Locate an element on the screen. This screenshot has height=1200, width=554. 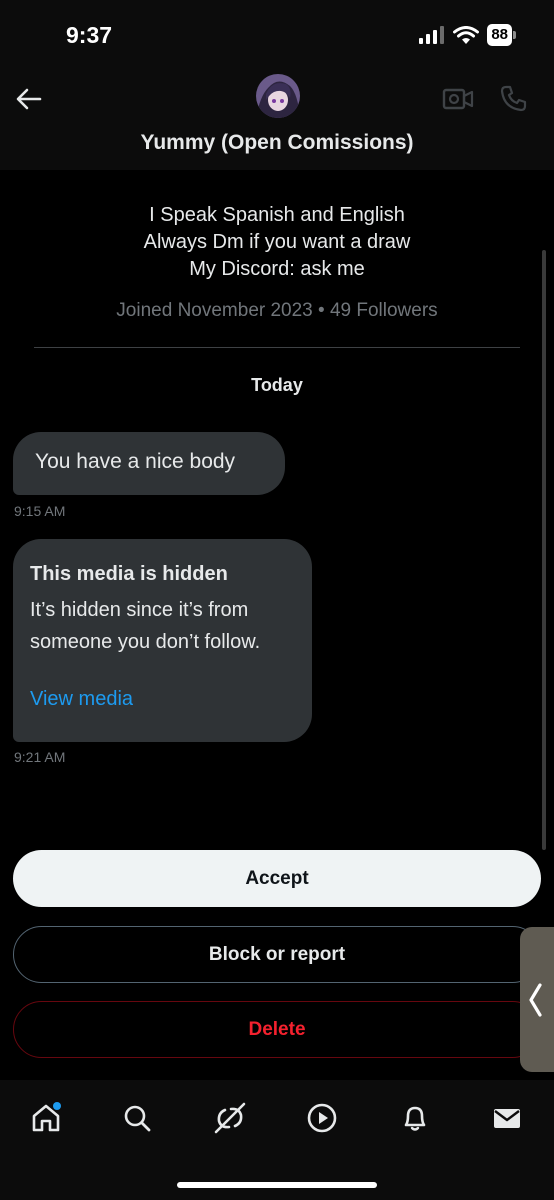
nav-home is located at coordinates (46, 1118).